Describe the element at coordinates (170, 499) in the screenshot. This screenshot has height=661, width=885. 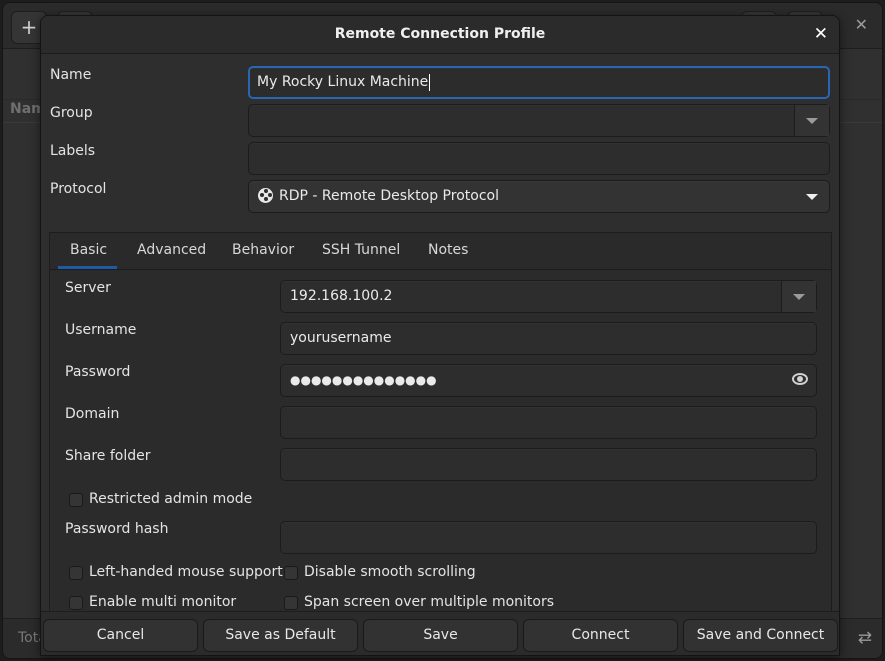
I see `restricted-admin-mode-label: Restricted admin mode` at that location.